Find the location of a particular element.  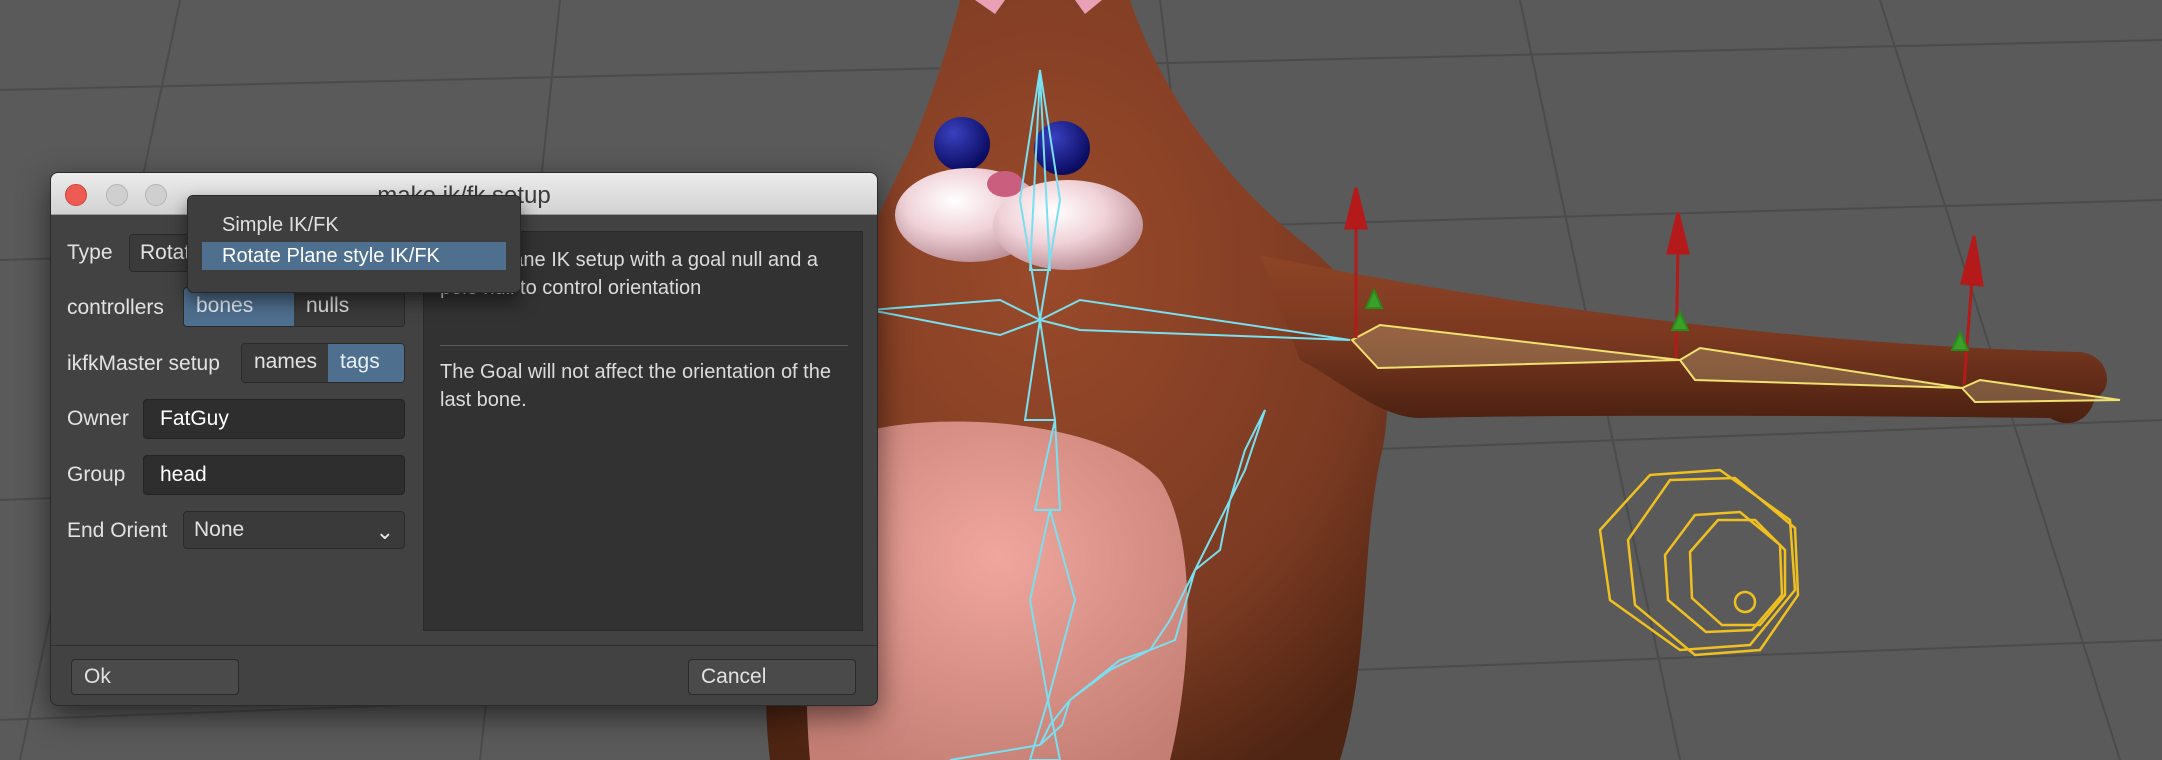

type-label: Type is located at coordinates (90, 252).